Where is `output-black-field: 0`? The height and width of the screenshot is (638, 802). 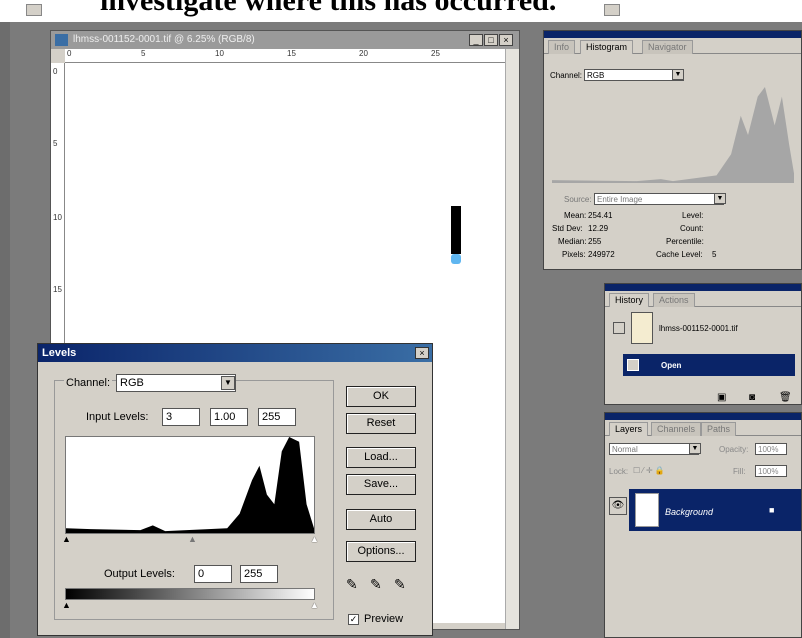
output-black-field: 0 is located at coordinates (213, 574).